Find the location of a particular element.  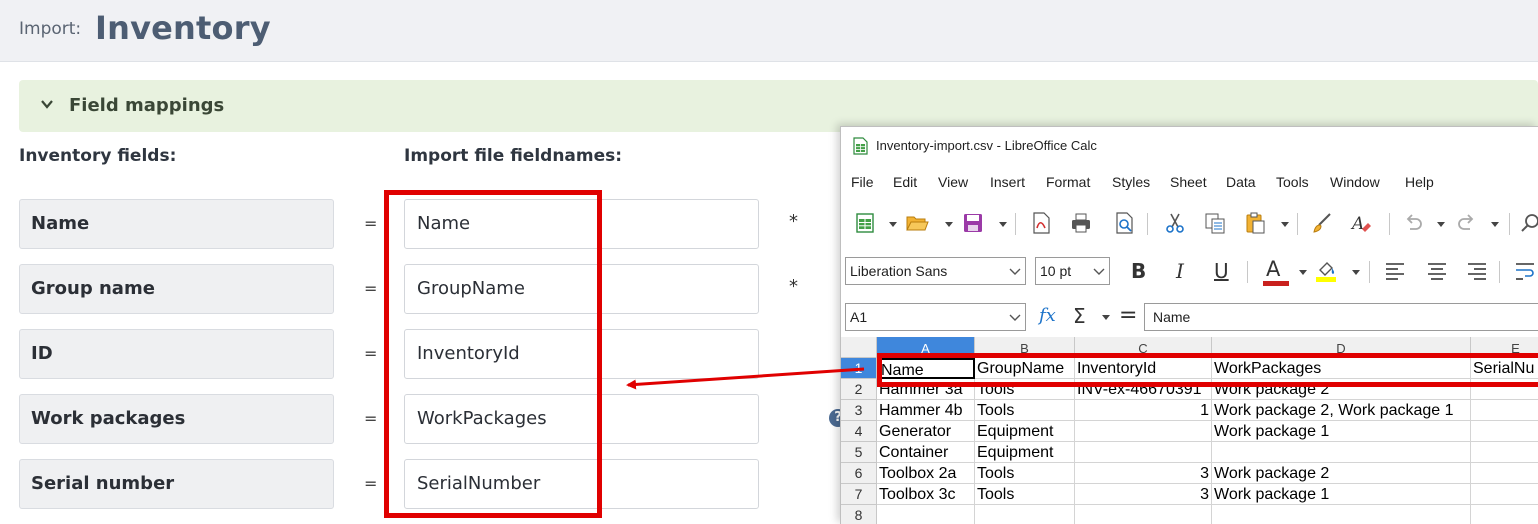

export-pdf-icon is located at coordinates (1041, 223).